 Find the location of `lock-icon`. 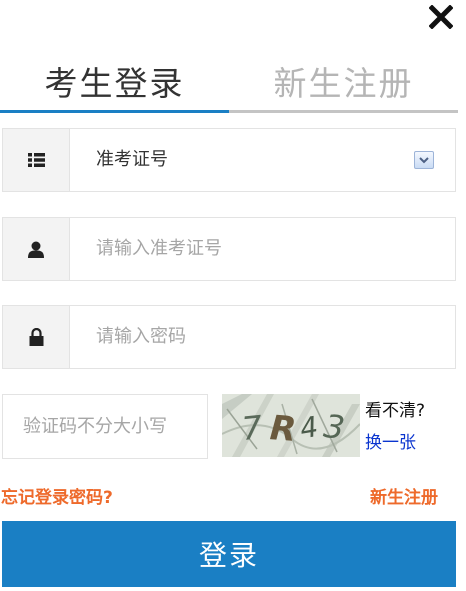

lock-icon is located at coordinates (36, 337).